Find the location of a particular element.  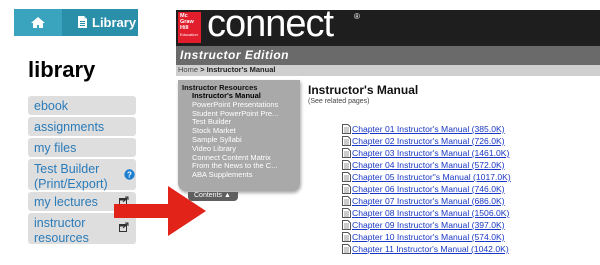

chapter-link: Chapter 05 Instructor"s Manual (1017.0K) is located at coordinates (431, 177).